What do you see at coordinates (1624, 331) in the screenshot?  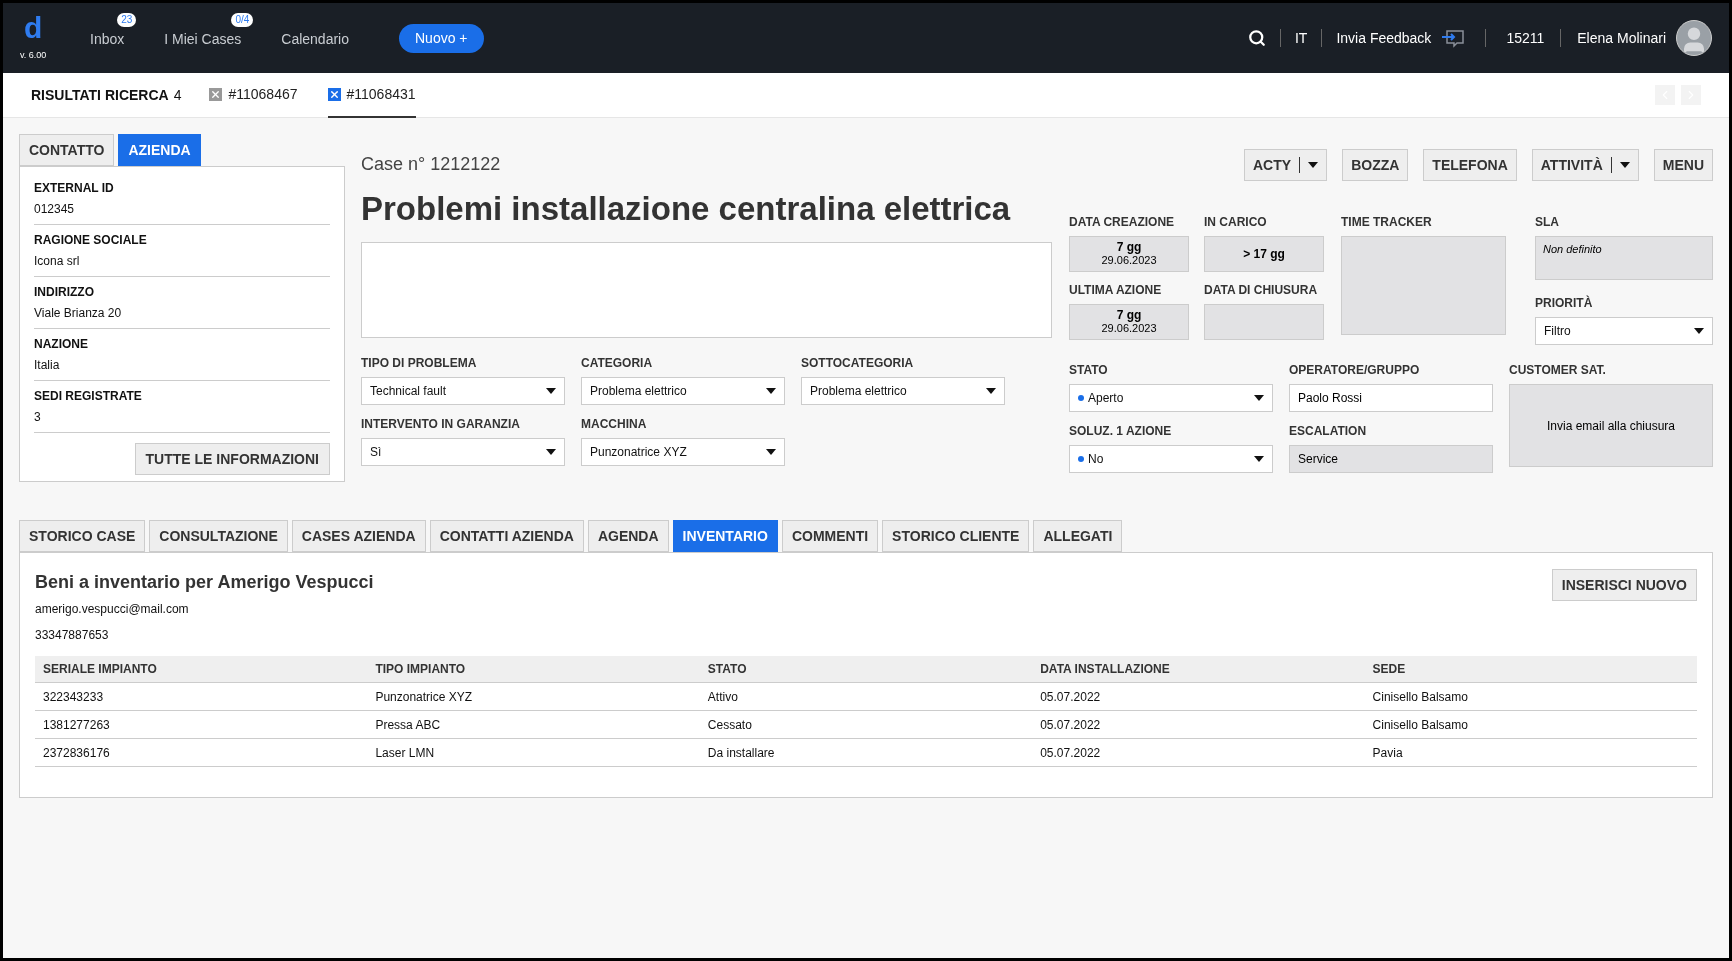 I see `select-field: Filtro` at bounding box center [1624, 331].